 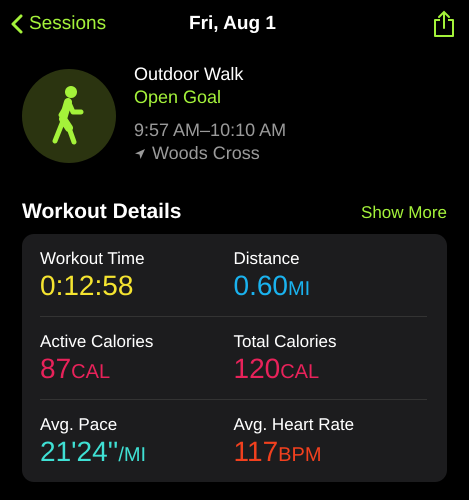 I want to click on chevron-left-icon, so click(x=16, y=24).